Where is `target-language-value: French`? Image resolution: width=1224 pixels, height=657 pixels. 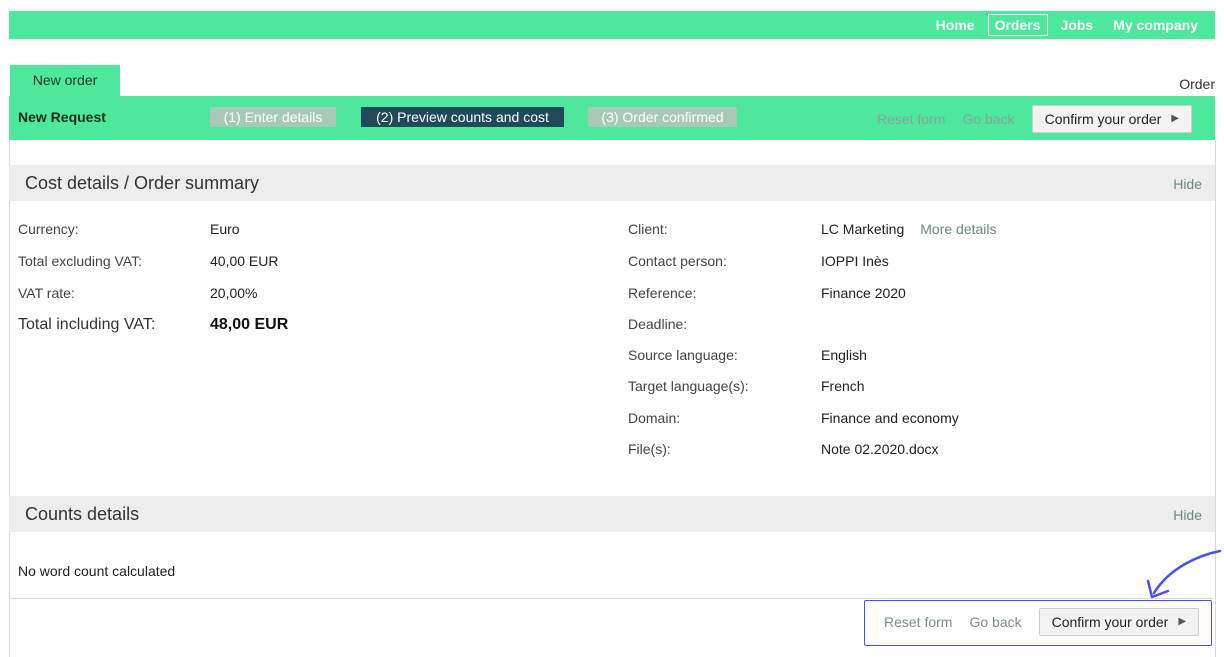 target-language-value: French is located at coordinates (843, 386).